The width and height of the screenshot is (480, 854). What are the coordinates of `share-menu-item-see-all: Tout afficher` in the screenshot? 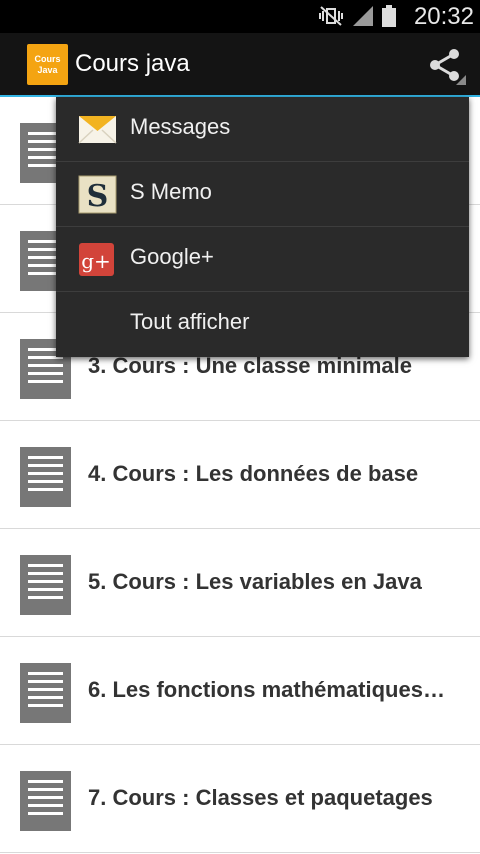 It's located at (262, 324).